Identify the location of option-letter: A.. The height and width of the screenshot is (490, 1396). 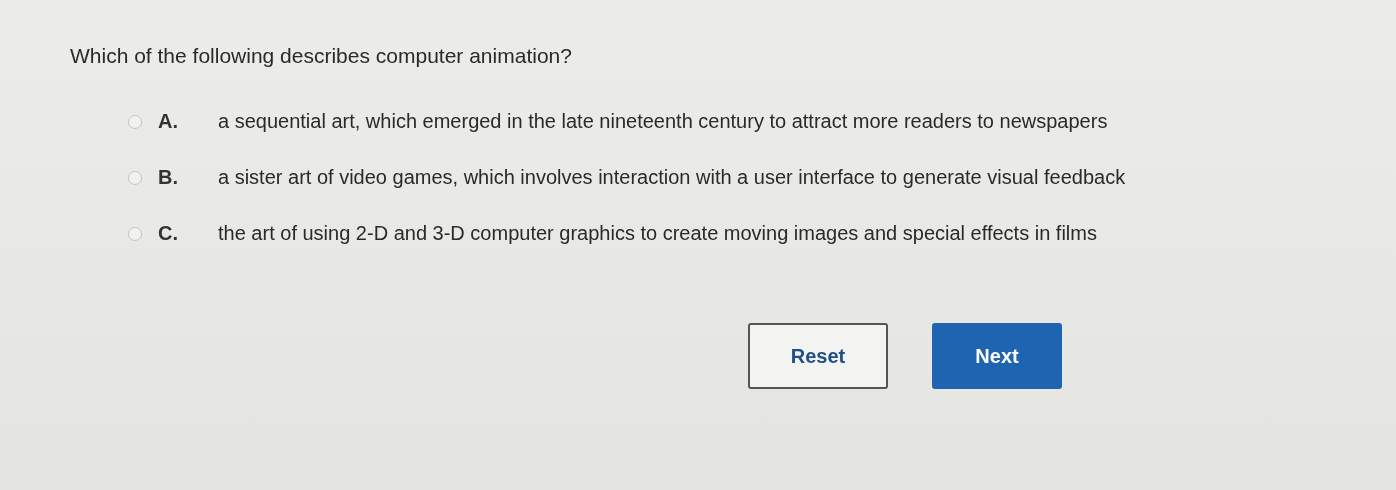
(168, 121).